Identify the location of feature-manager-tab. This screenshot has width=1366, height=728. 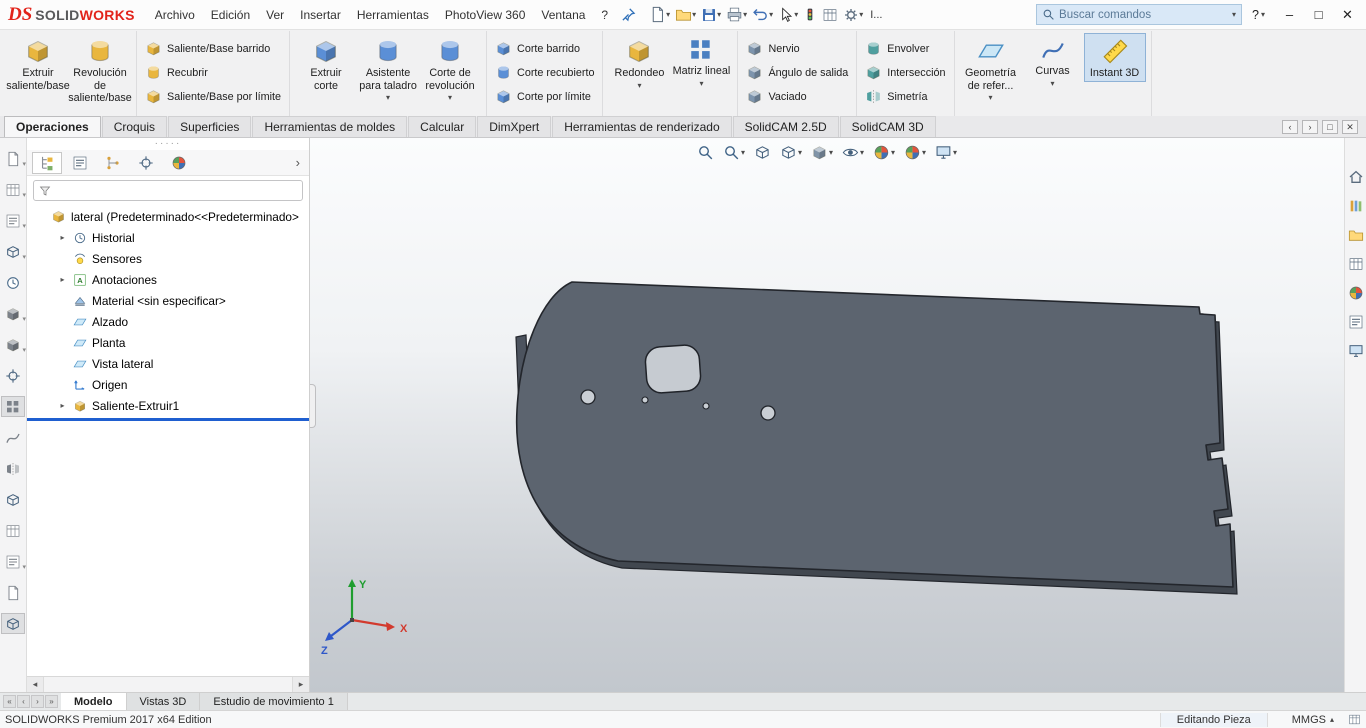
(47, 162).